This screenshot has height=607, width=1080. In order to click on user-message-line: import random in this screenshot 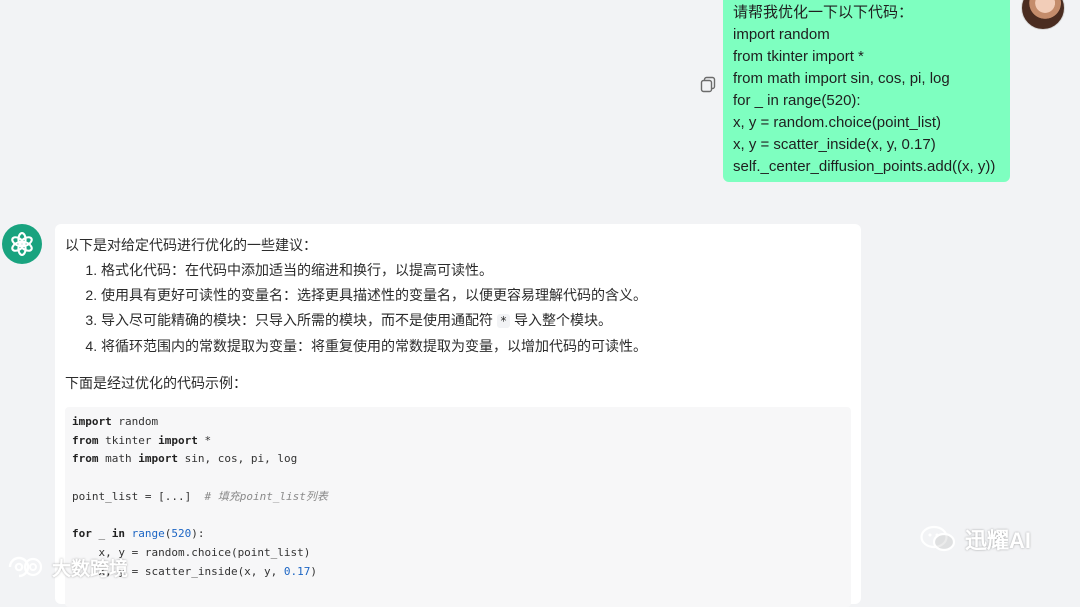, I will do `click(781, 34)`.